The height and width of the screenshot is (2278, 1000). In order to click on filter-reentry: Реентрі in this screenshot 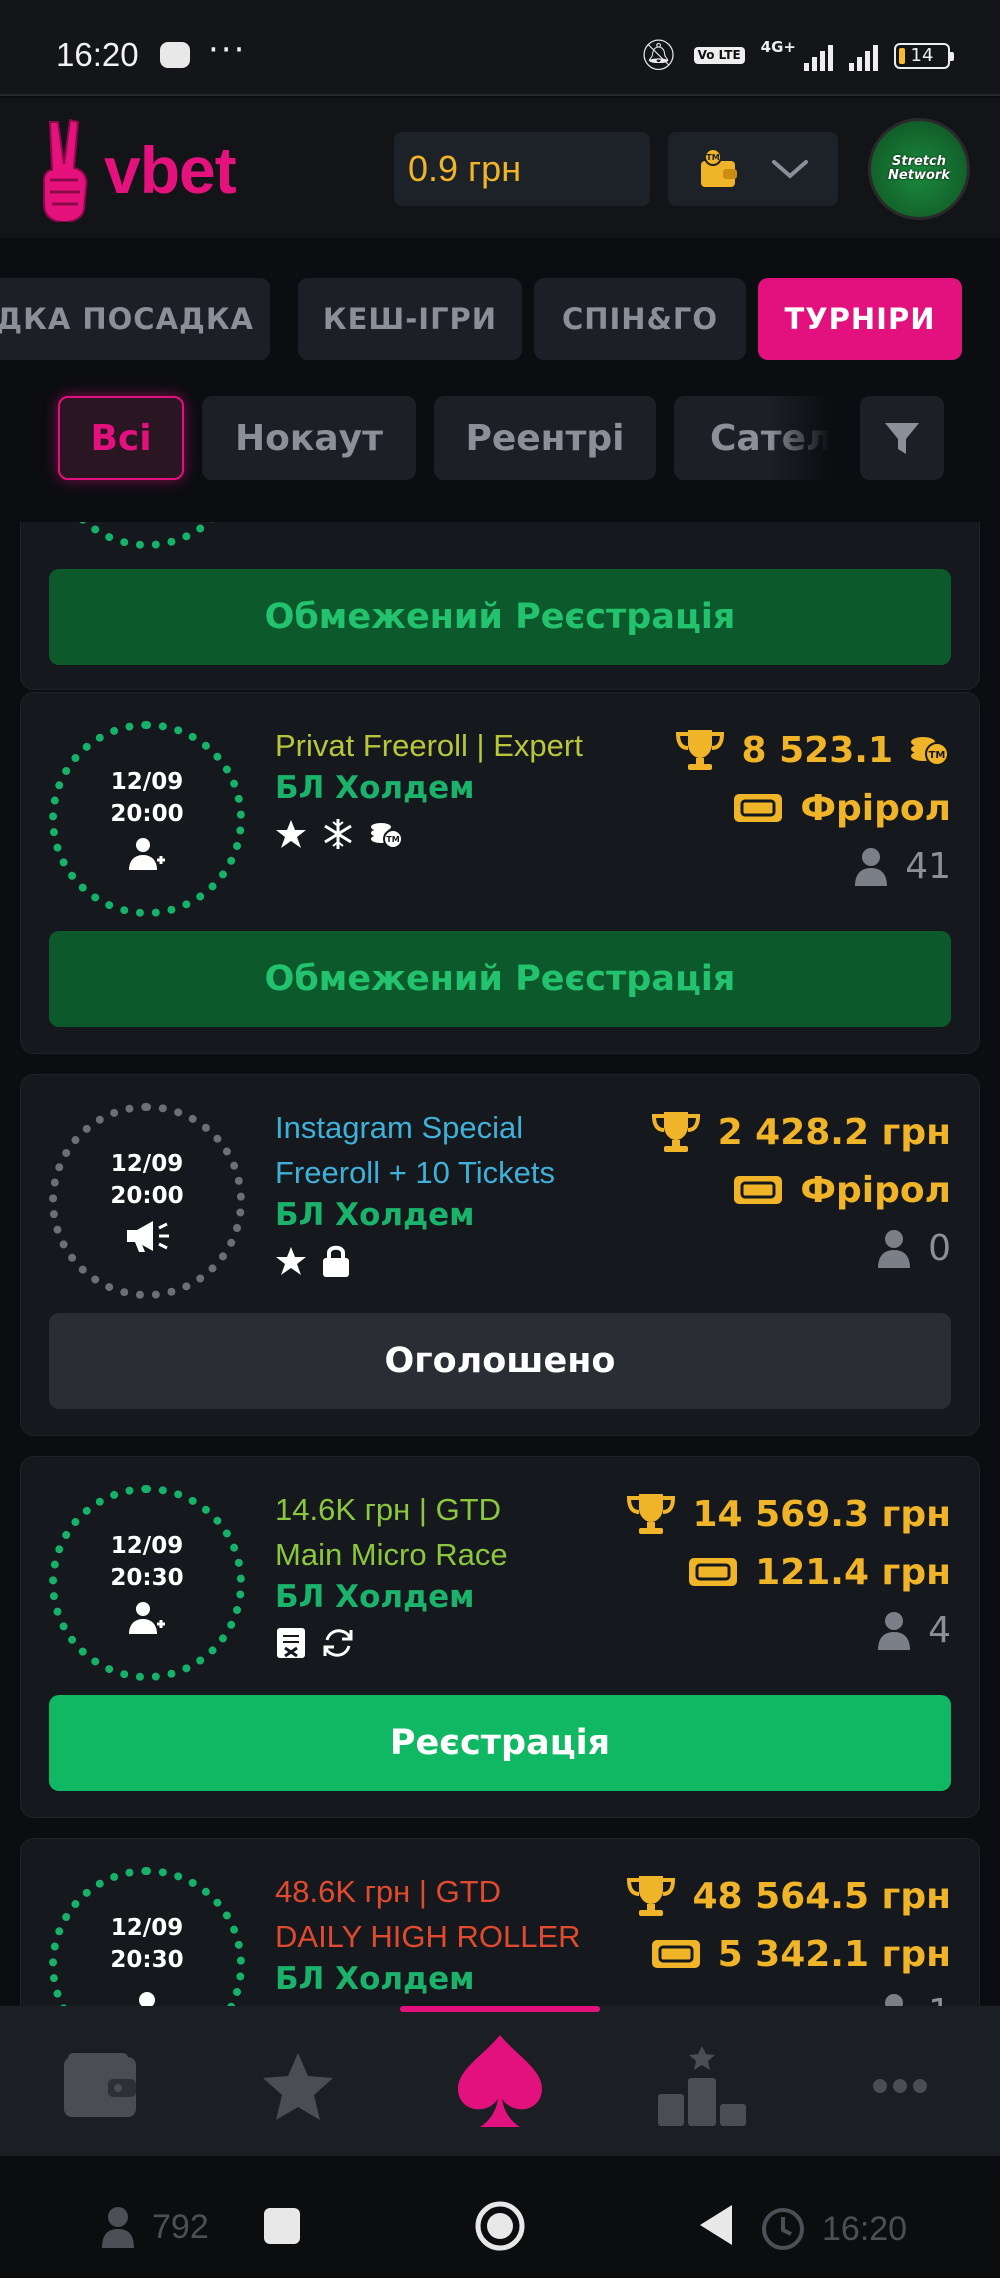, I will do `click(545, 438)`.